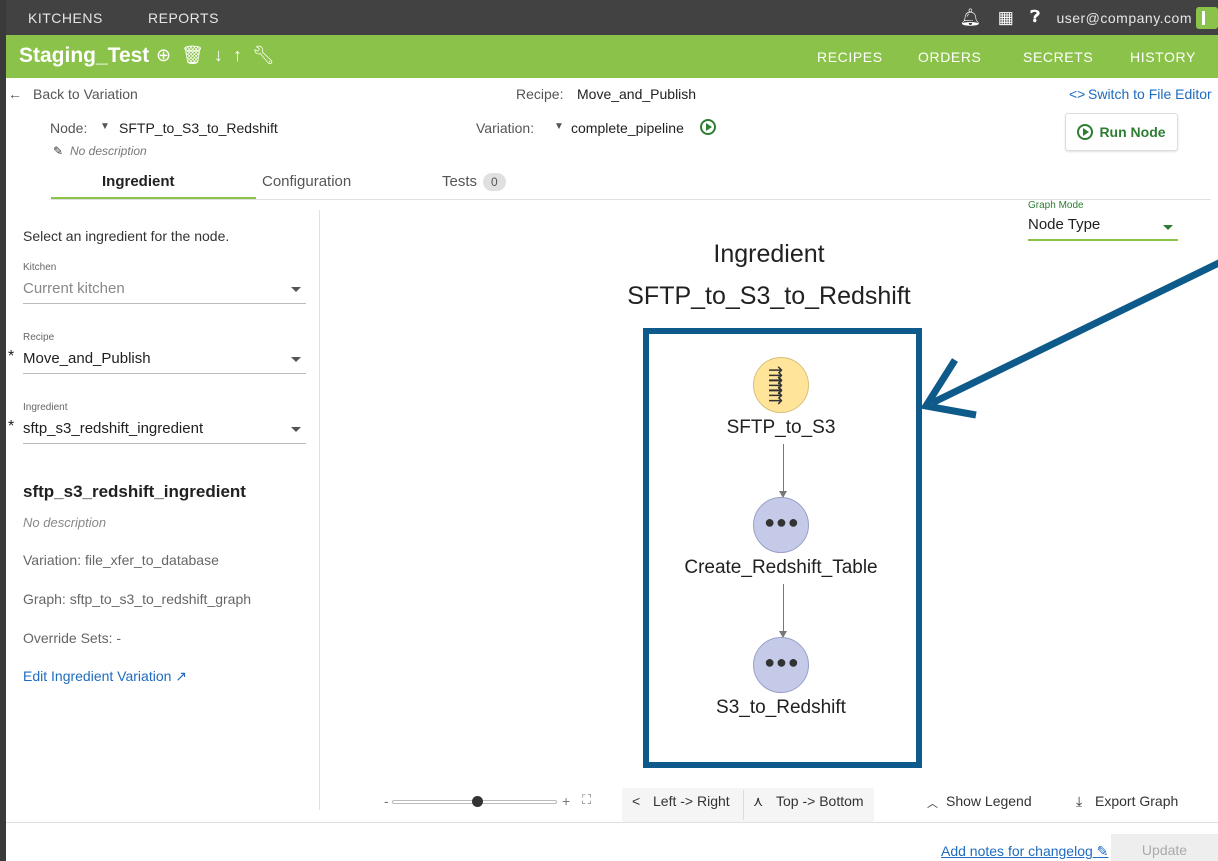 This screenshot has width=1218, height=861. What do you see at coordinates (11, 426) in the screenshot?
I see `ingredient-required-mark: *` at bounding box center [11, 426].